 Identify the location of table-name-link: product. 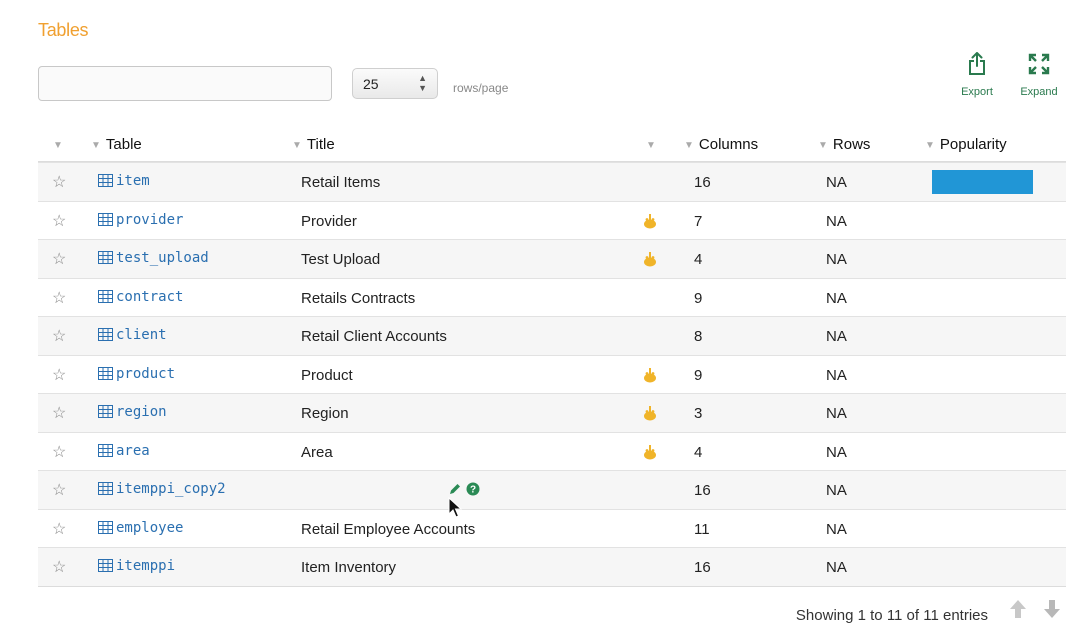
(136, 374).